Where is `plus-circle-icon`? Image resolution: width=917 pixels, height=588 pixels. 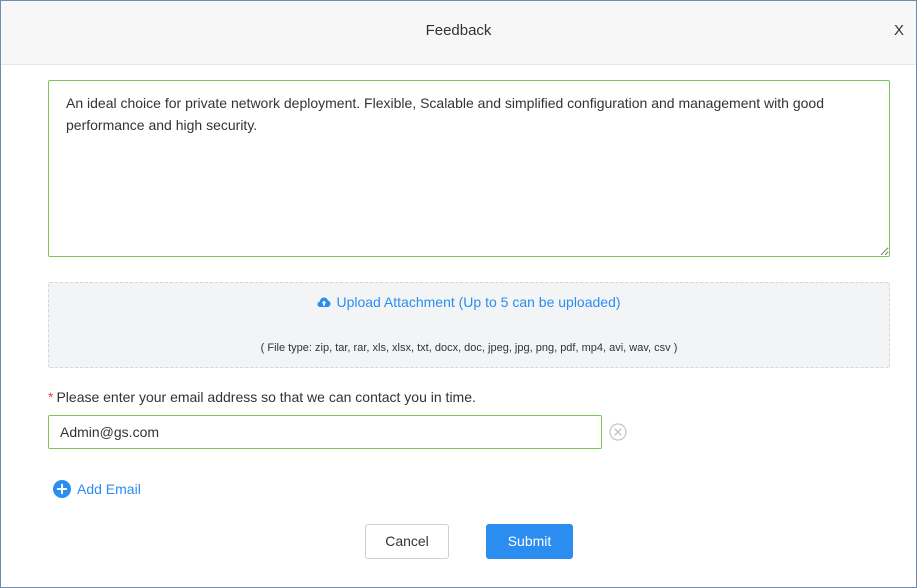 plus-circle-icon is located at coordinates (62, 489).